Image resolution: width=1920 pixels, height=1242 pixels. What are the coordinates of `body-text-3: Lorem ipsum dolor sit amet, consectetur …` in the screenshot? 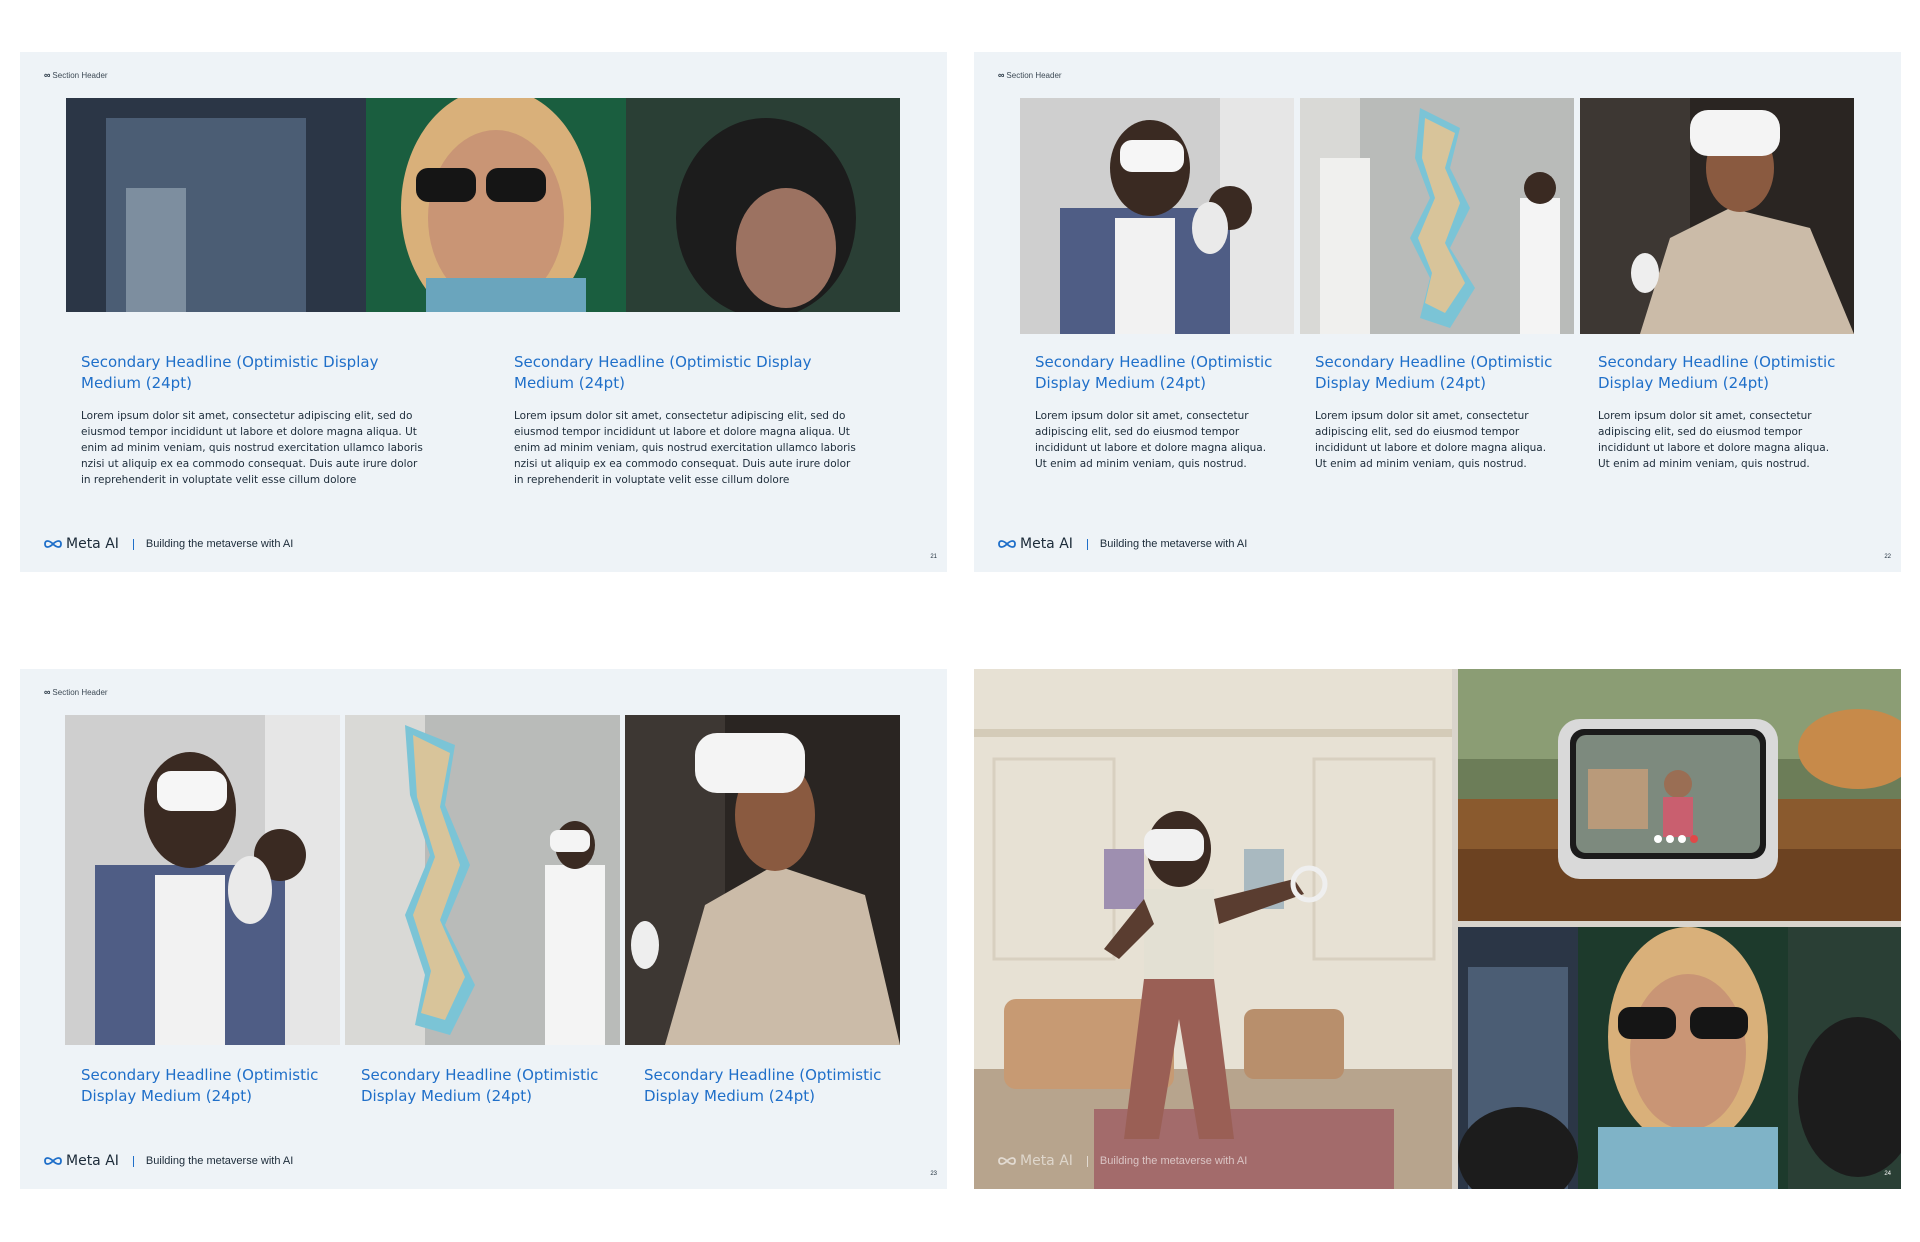 It's located at (1714, 440).